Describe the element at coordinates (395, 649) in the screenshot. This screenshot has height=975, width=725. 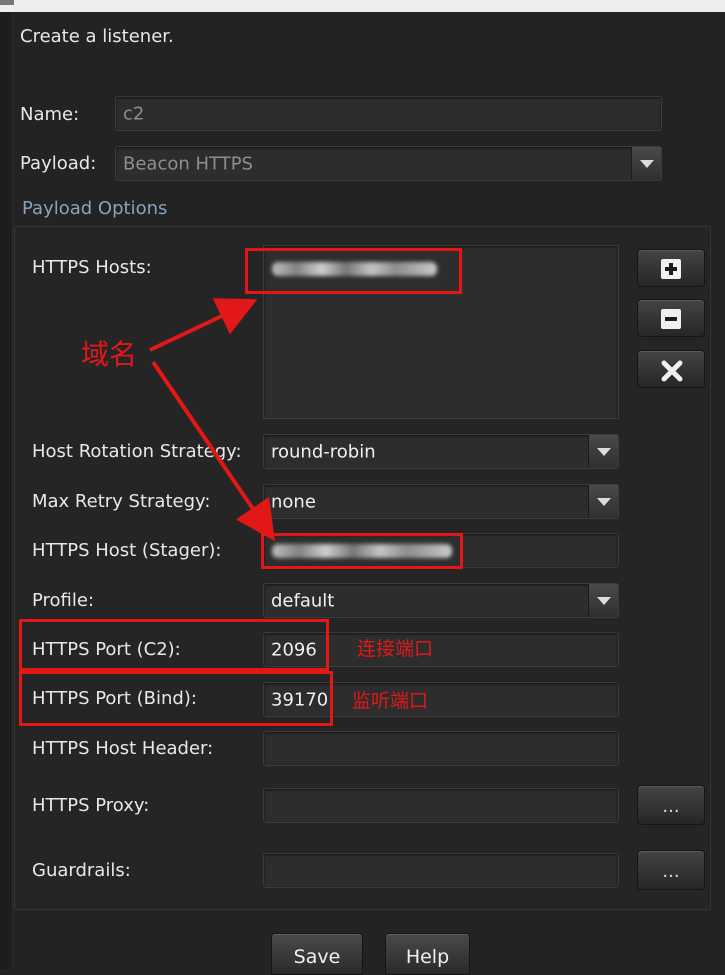
I see `annotation-connect-port: 连接端口` at that location.